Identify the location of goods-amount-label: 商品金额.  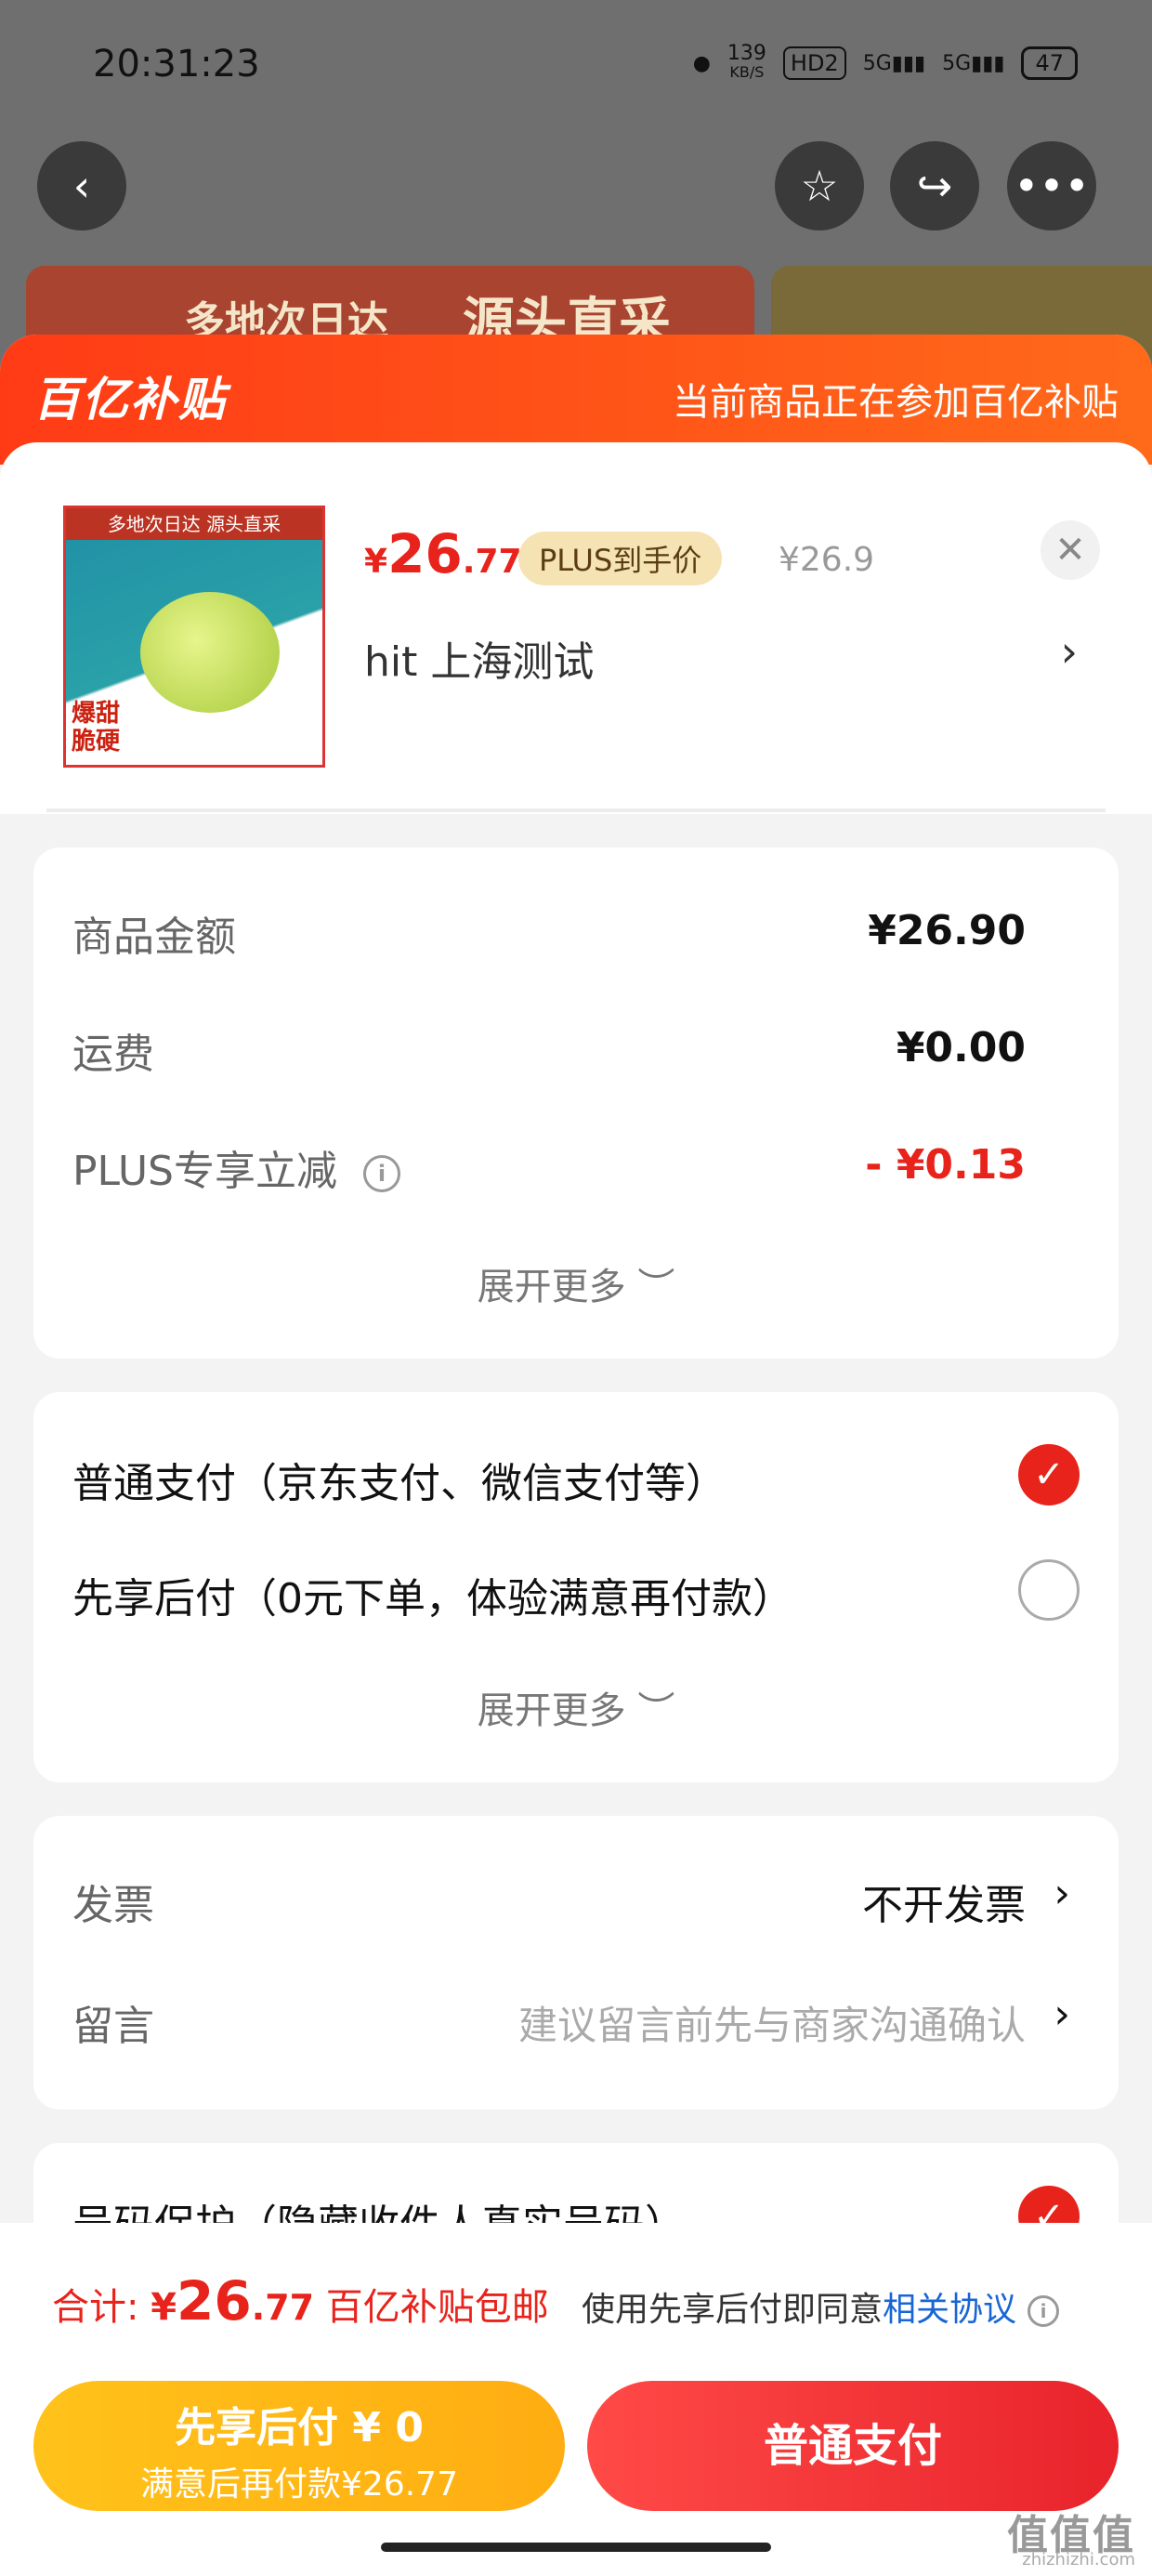
(154, 937).